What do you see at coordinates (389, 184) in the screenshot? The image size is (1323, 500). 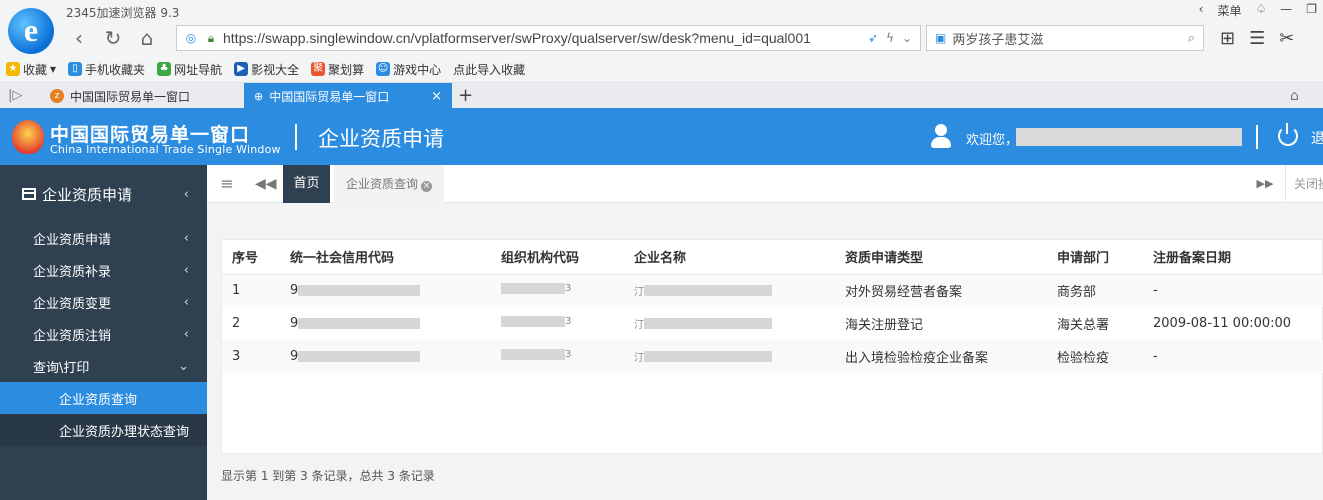 I see `tab-qual-query: 企业资质查询 ×` at bounding box center [389, 184].